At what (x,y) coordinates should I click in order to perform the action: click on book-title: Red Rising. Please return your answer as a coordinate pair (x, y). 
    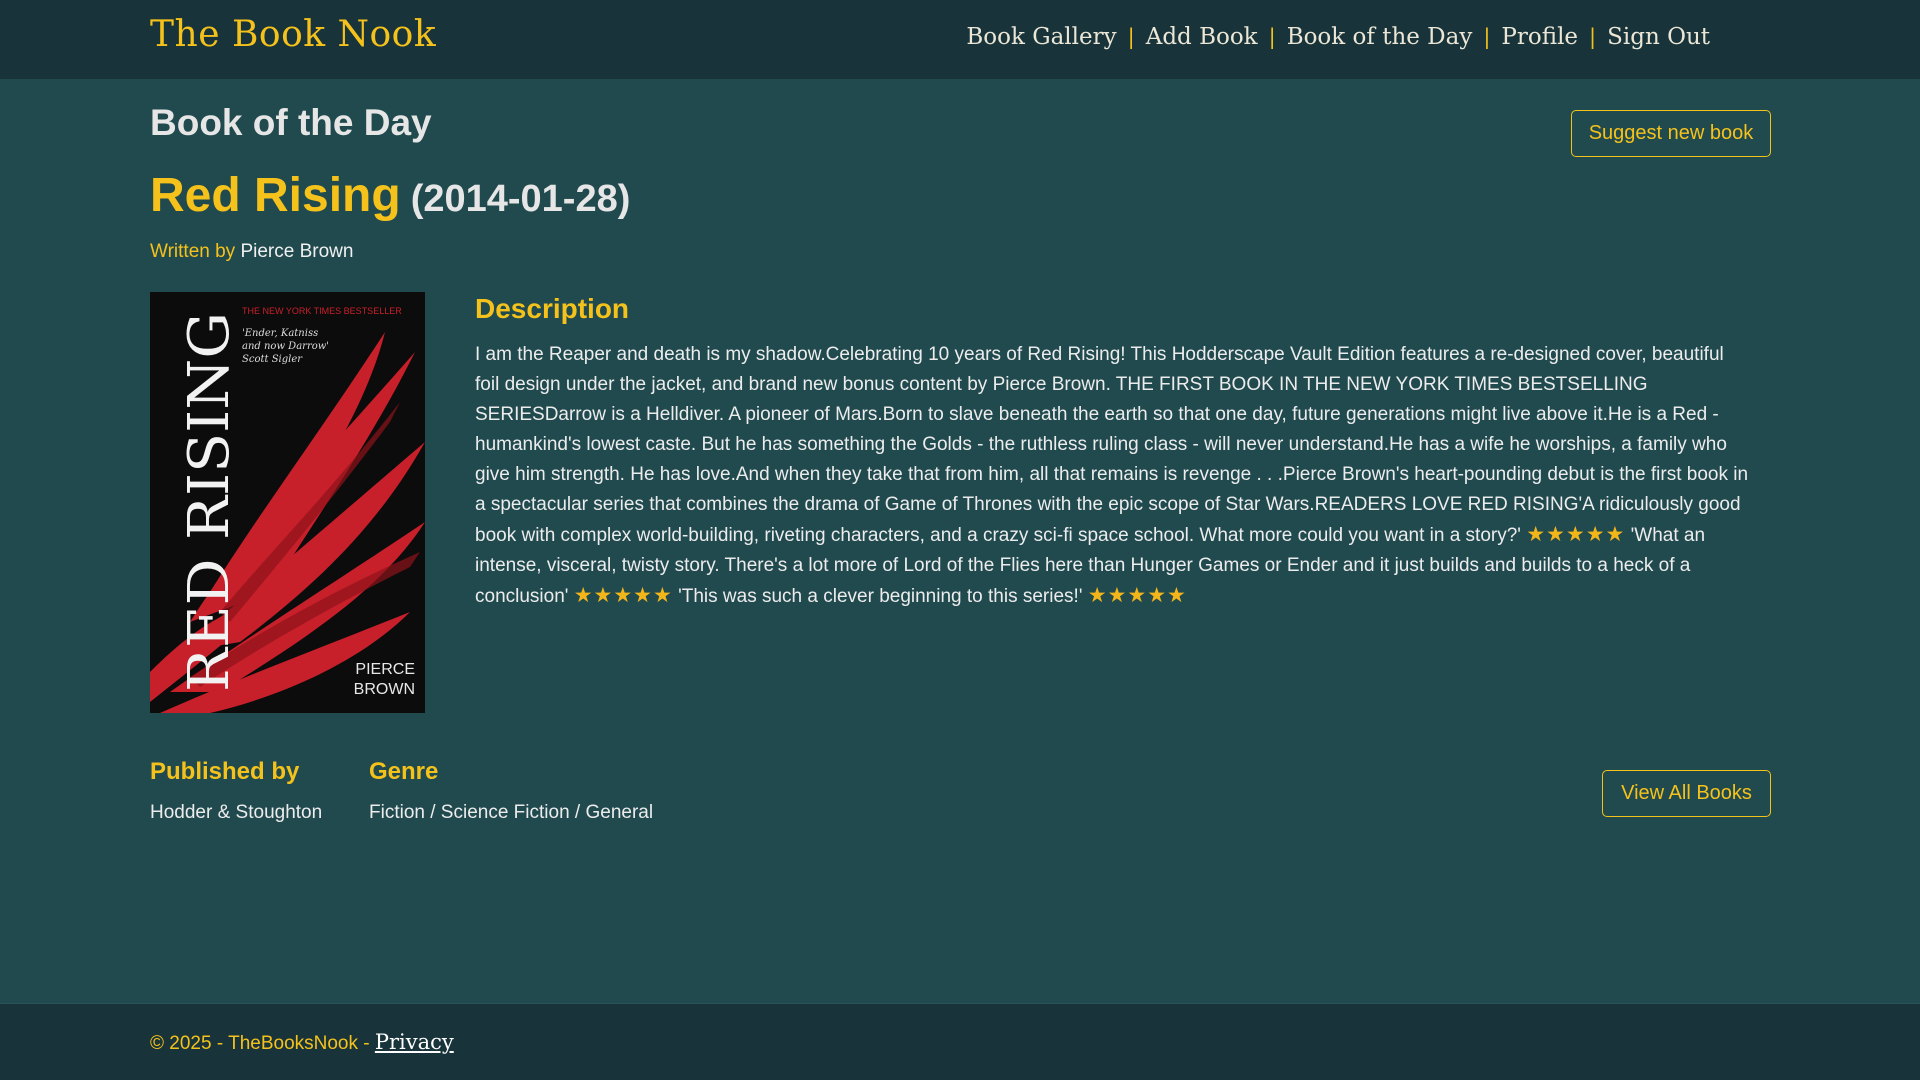
    Looking at the image, I should click on (275, 195).